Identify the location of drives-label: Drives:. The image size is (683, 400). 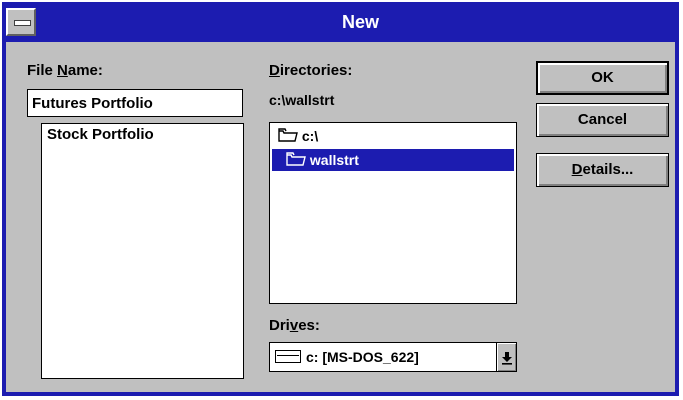
(294, 325).